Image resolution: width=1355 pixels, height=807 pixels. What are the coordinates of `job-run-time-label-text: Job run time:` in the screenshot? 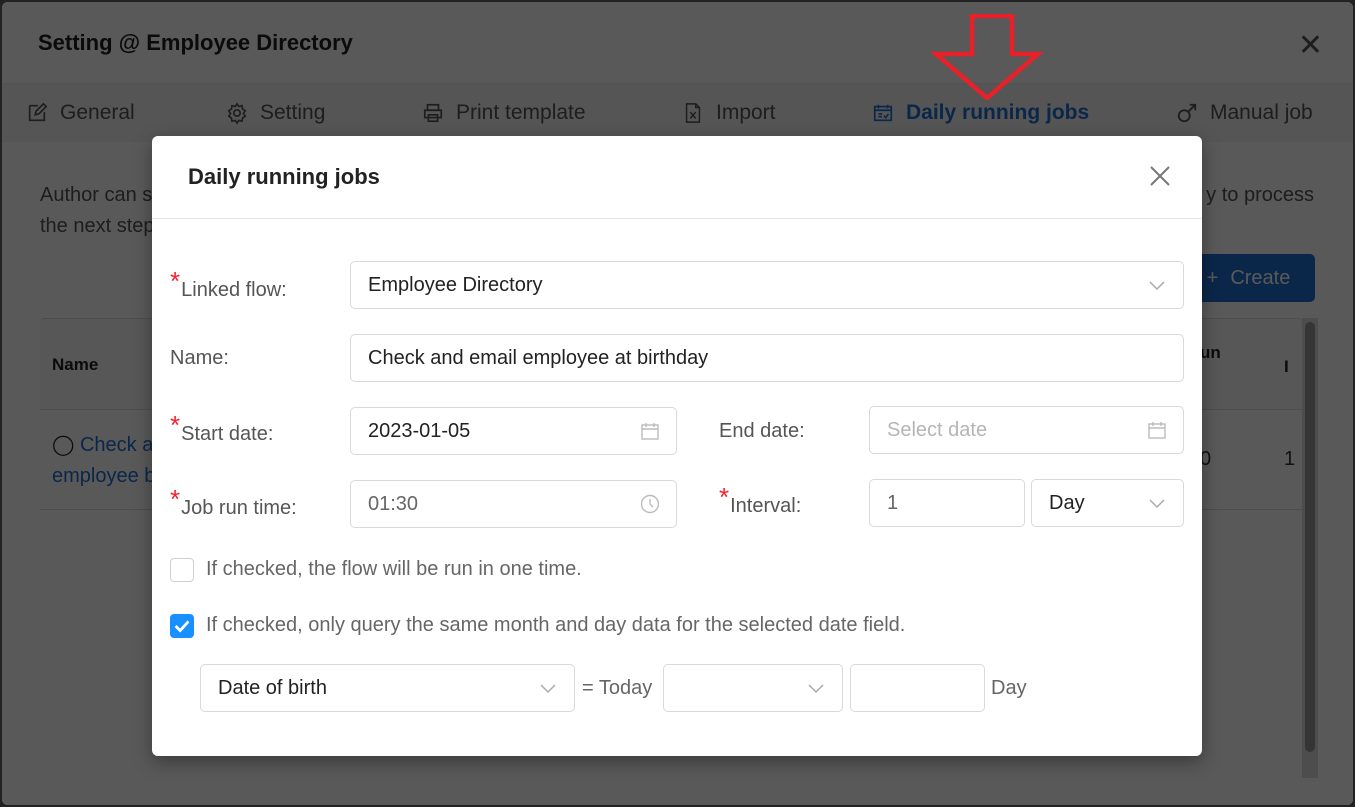 It's located at (239, 508).